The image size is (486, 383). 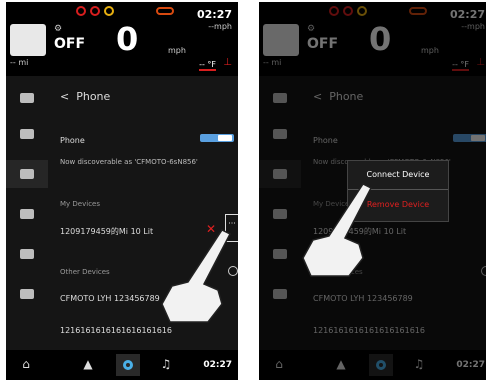 I want to click on refresh-icon, so click(x=483, y=271).